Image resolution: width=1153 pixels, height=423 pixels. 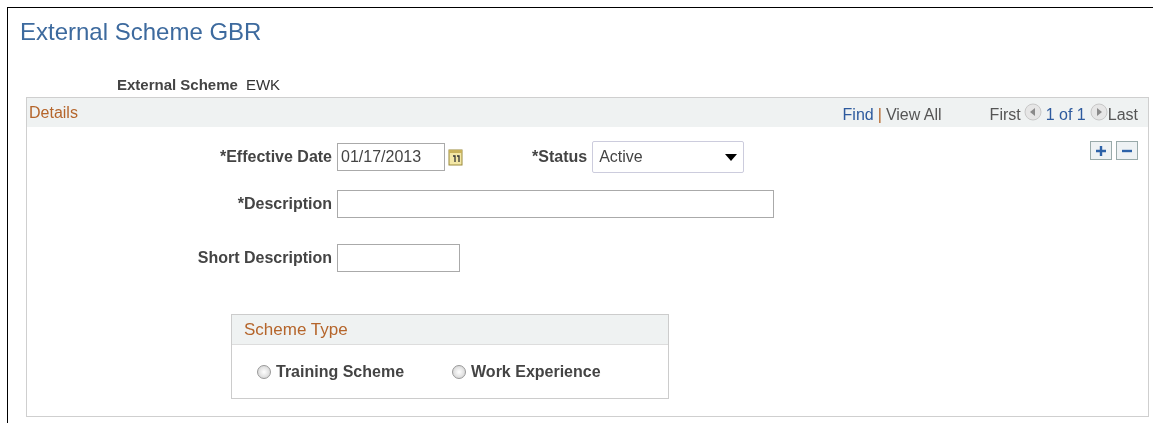 I want to click on description-field, so click(x=555, y=204).